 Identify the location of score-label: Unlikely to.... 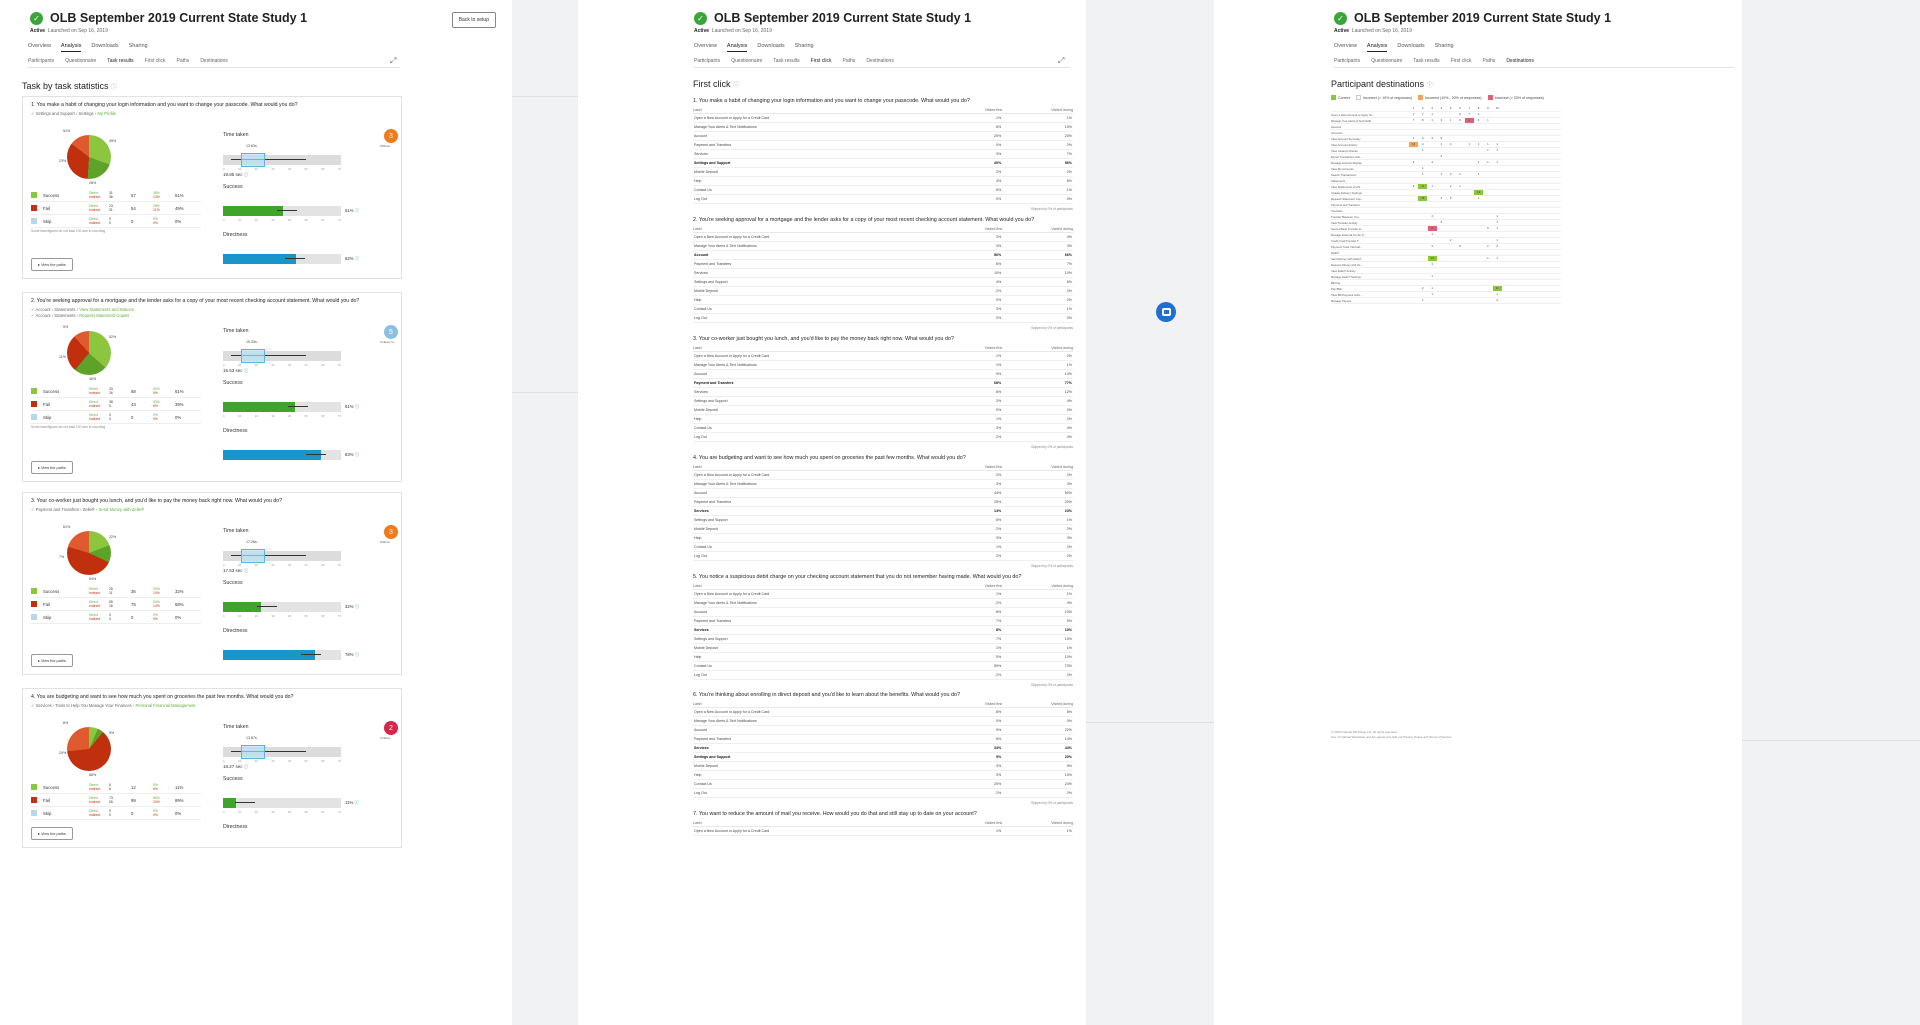
(388, 342).